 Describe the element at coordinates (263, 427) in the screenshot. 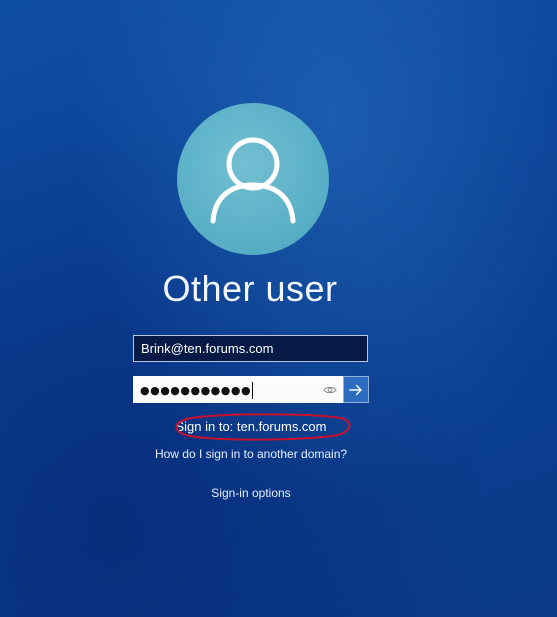

I see `red-circle-annotation` at that location.